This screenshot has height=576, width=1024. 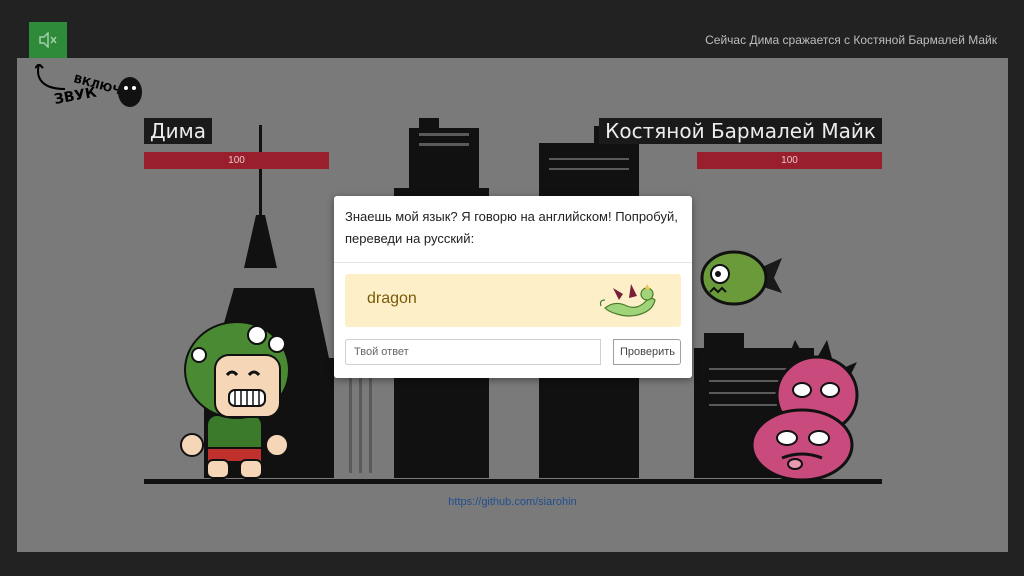 I want to click on task-word: dragon, so click(x=392, y=298).